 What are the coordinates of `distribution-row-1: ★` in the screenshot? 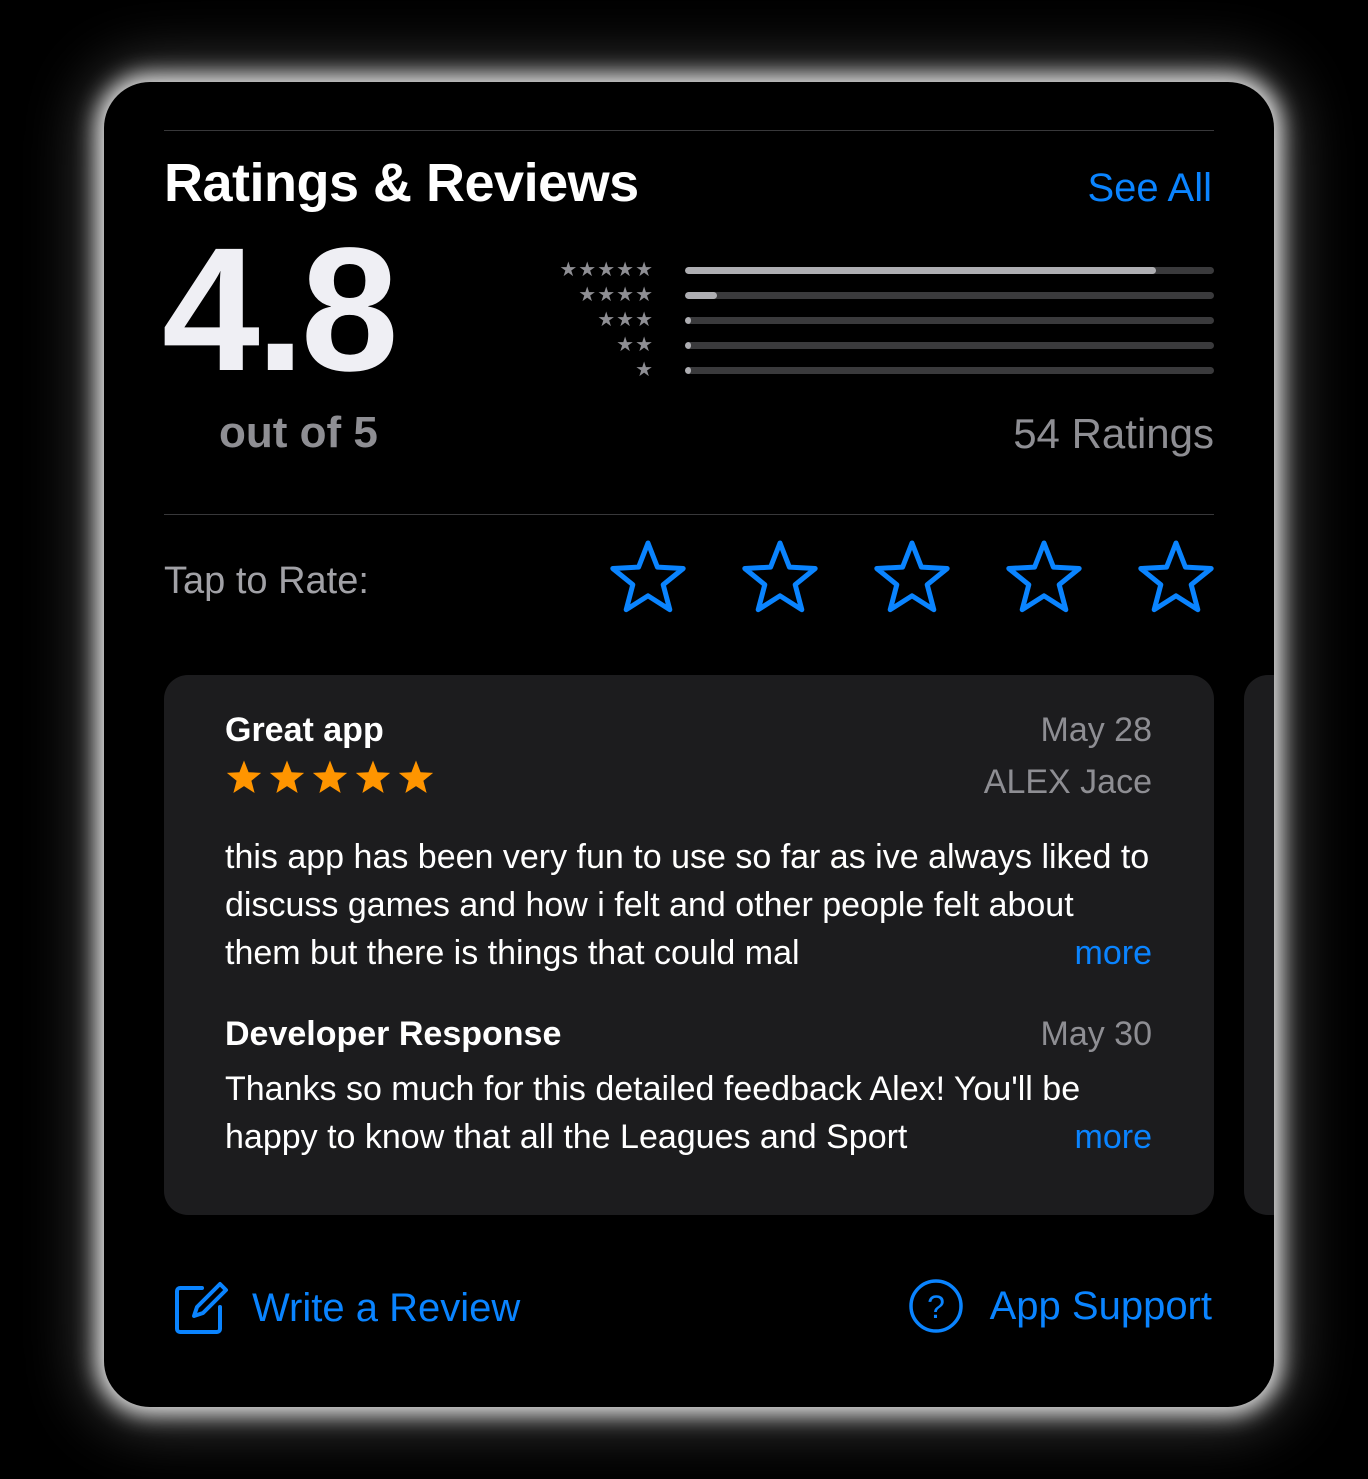 It's located at (874, 370).